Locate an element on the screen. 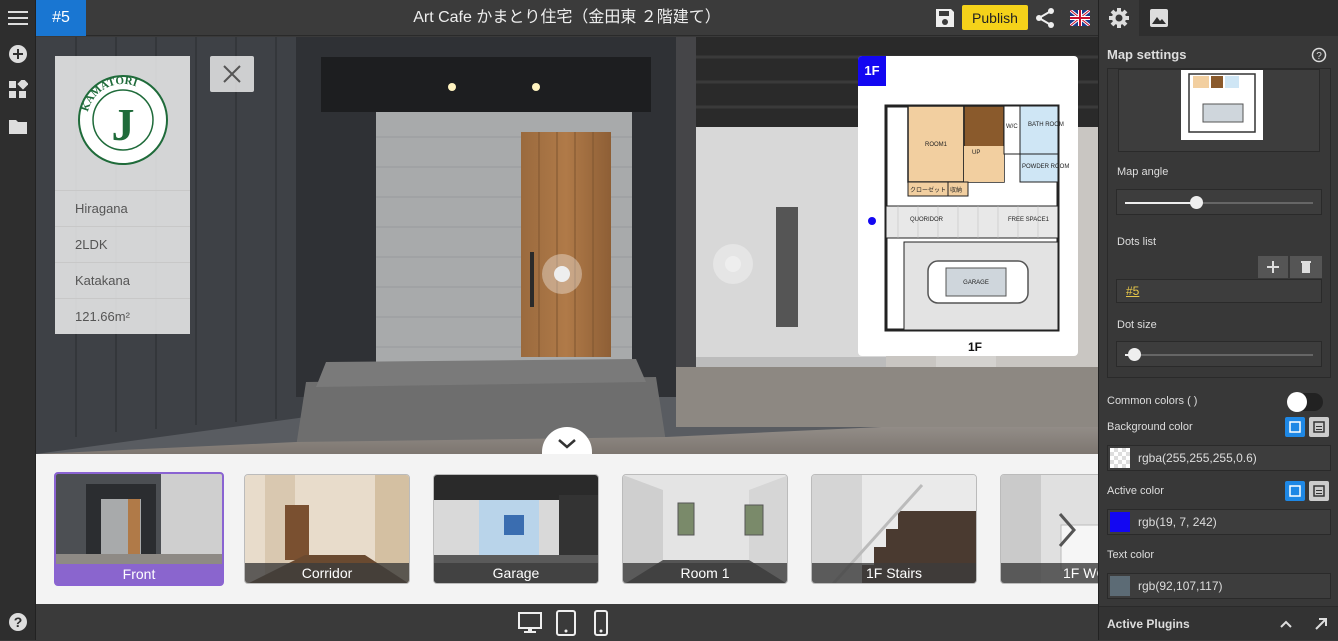 The image size is (1338, 641). collapse-thumbs-button is located at coordinates (567, 440).